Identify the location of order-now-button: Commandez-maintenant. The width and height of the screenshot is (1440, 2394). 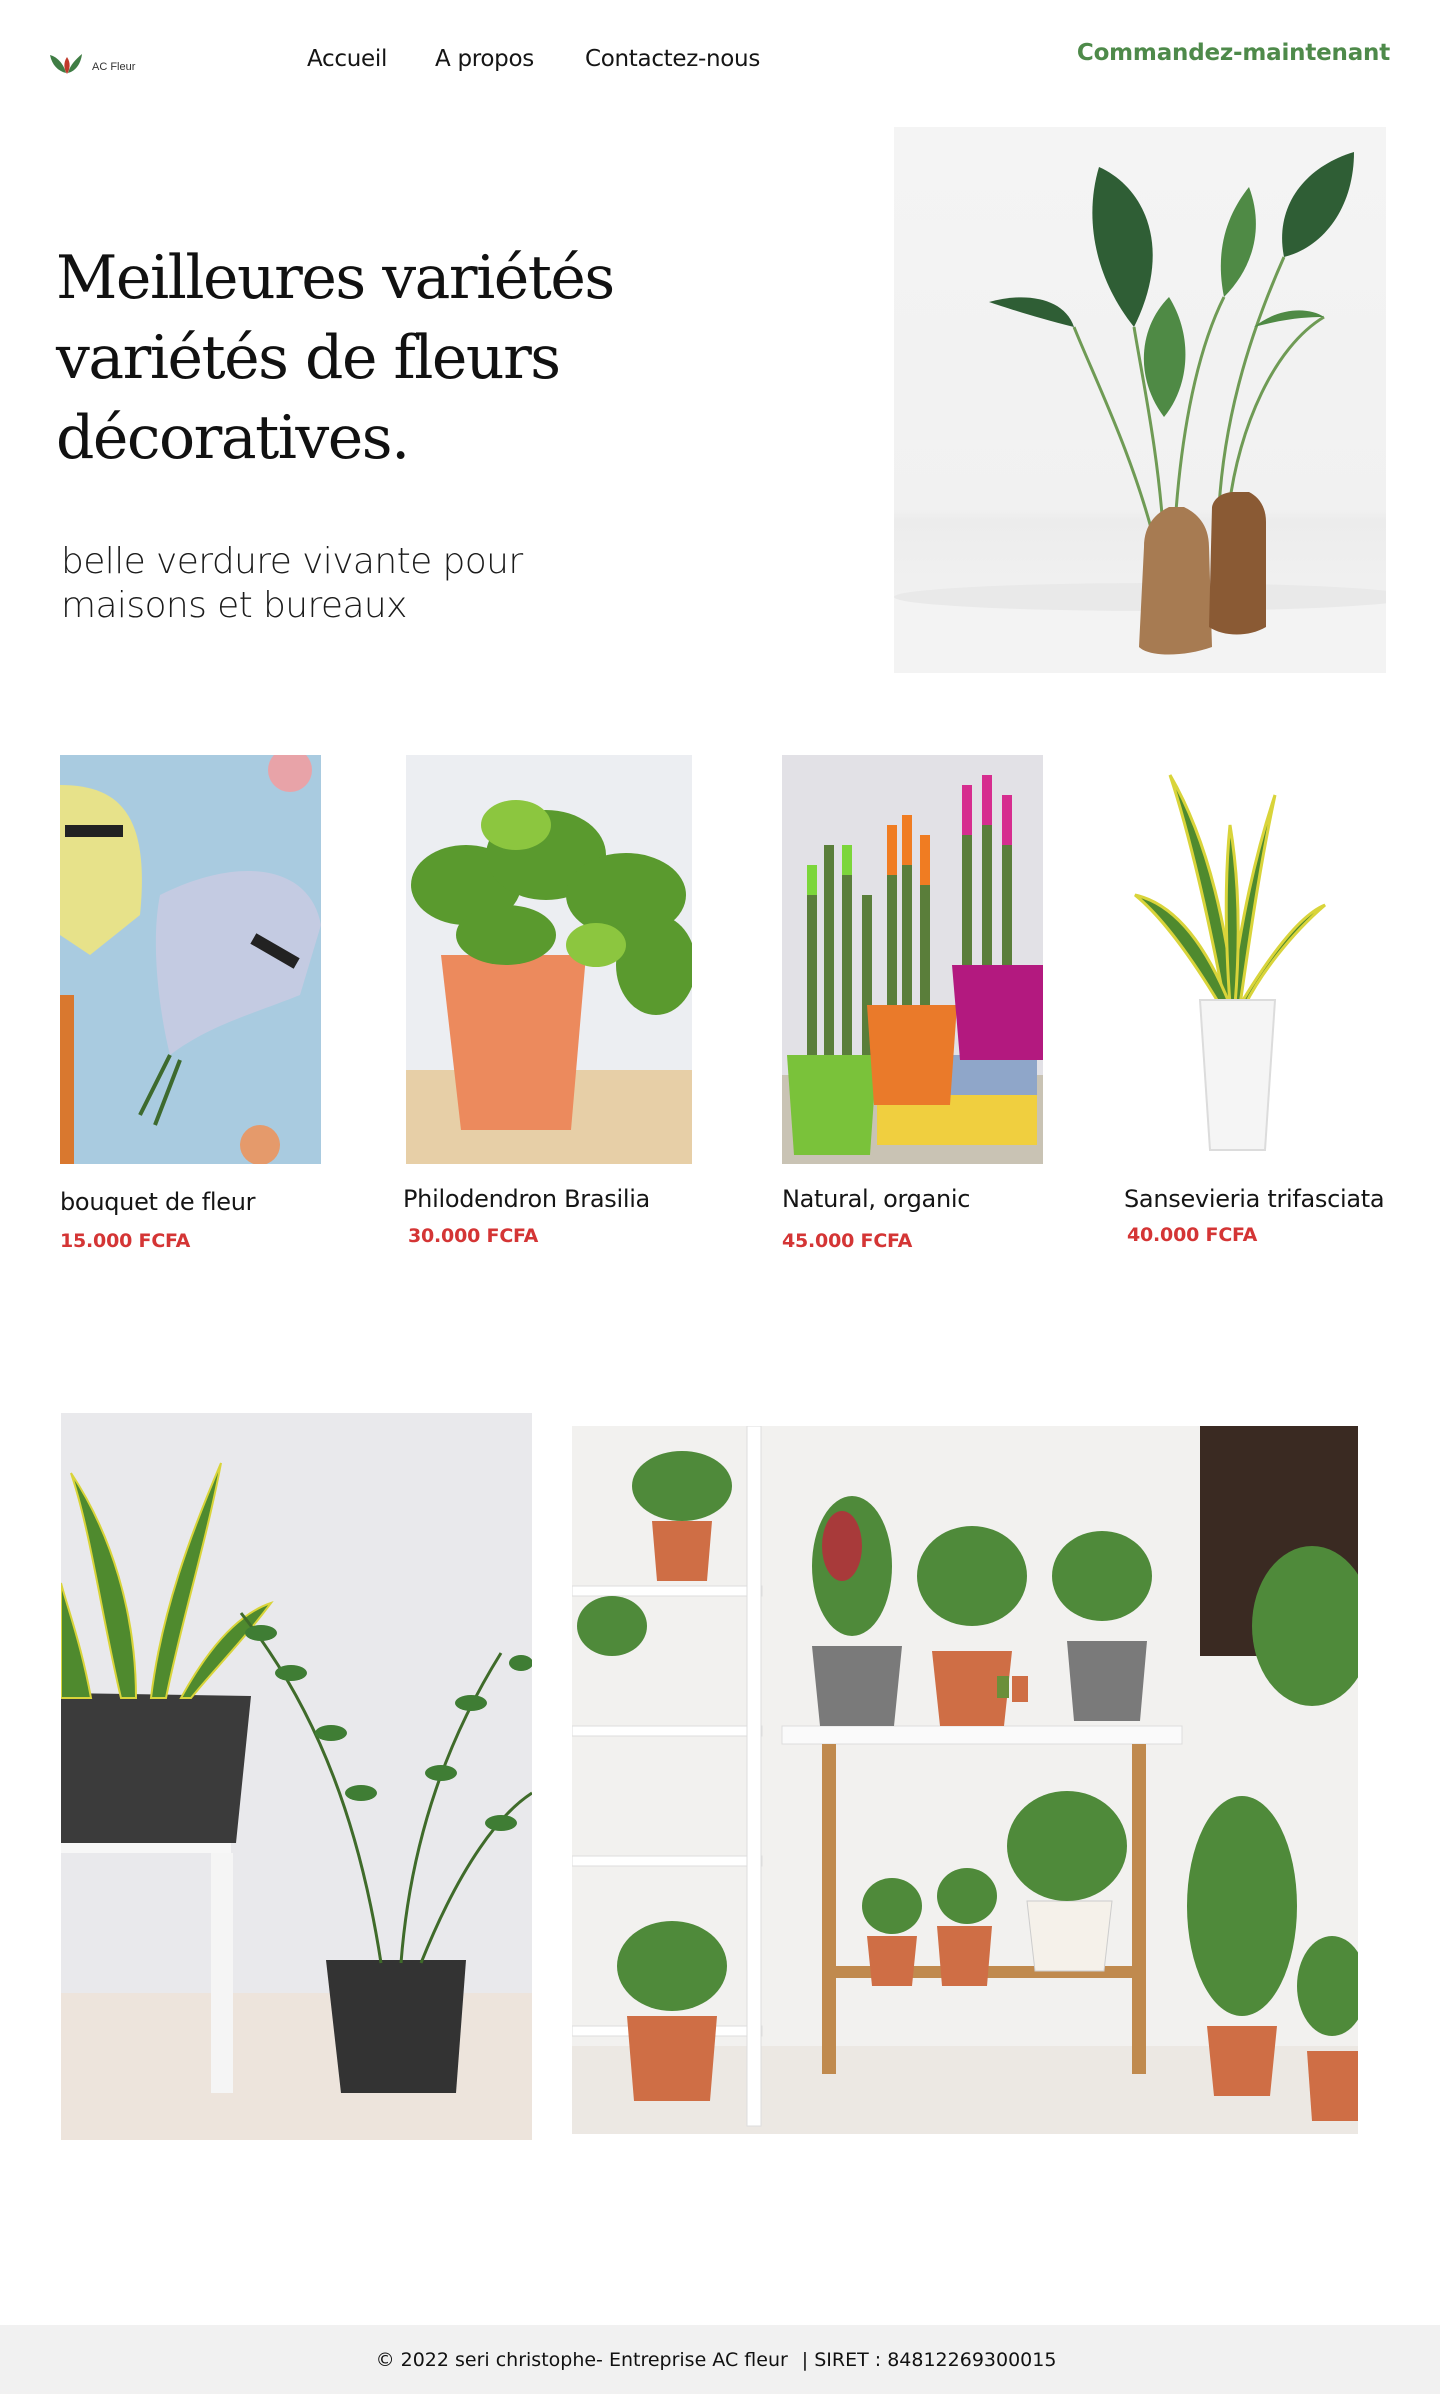
(1233, 53).